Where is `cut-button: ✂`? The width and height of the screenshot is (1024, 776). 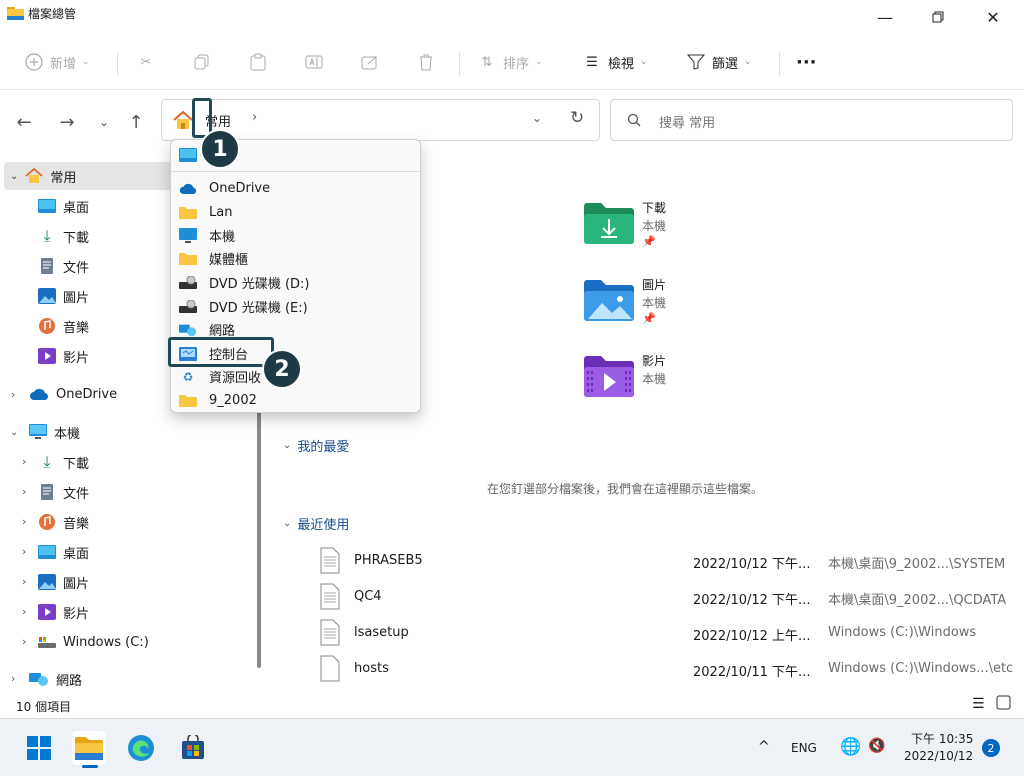
cut-button: ✂ is located at coordinates (146, 62).